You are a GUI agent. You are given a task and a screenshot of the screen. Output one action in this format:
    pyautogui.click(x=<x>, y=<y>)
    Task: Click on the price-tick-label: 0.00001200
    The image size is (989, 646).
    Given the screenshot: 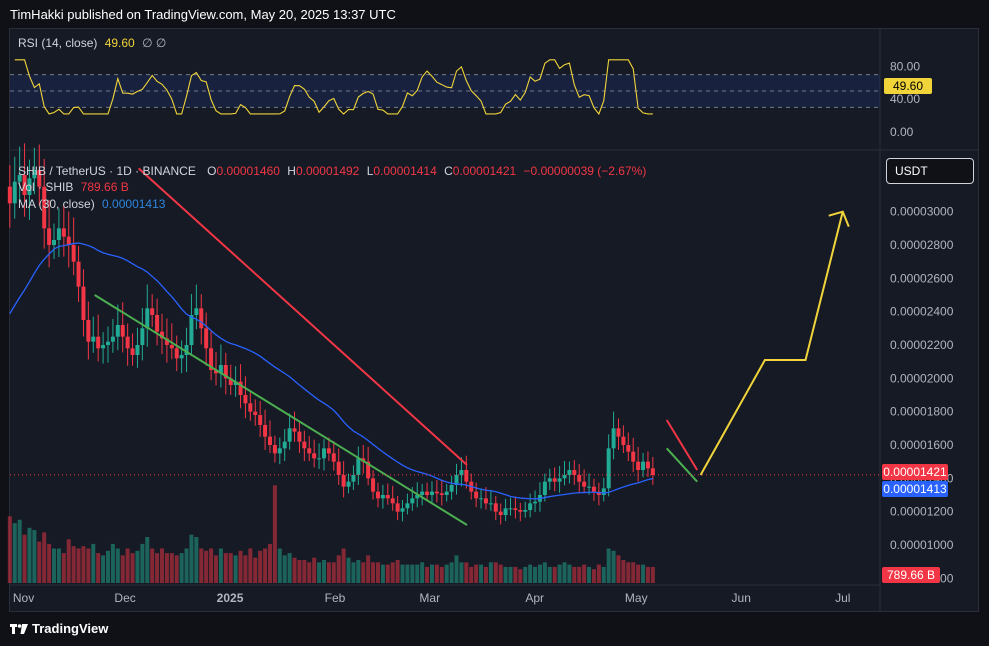 What is the action you would take?
    pyautogui.click(x=922, y=512)
    